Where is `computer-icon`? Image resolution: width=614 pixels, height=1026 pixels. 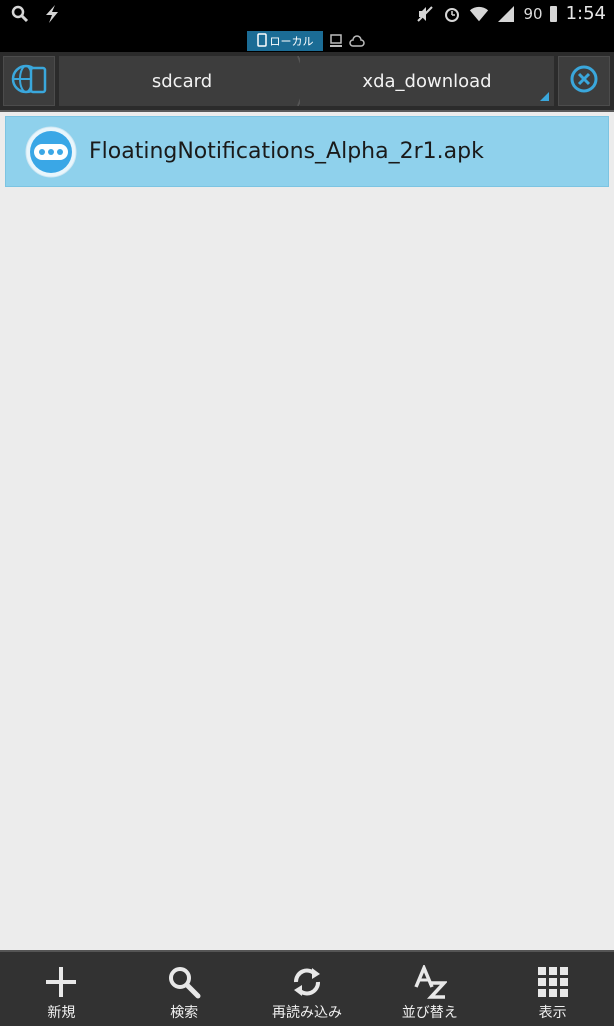 computer-icon is located at coordinates (336, 42).